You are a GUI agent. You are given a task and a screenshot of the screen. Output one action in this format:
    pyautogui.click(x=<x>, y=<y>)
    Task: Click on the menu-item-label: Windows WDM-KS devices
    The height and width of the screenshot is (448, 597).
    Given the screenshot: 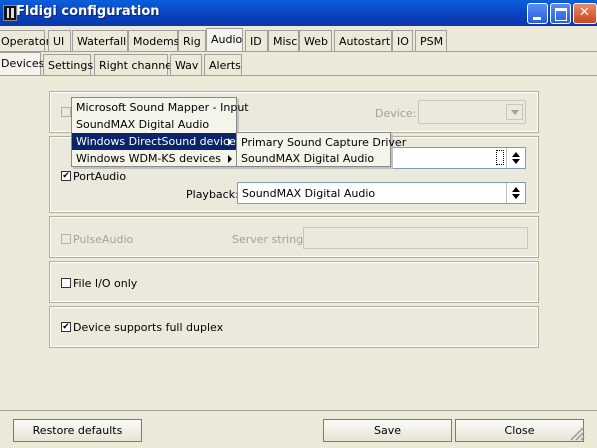 What is the action you would take?
    pyautogui.click(x=148, y=158)
    